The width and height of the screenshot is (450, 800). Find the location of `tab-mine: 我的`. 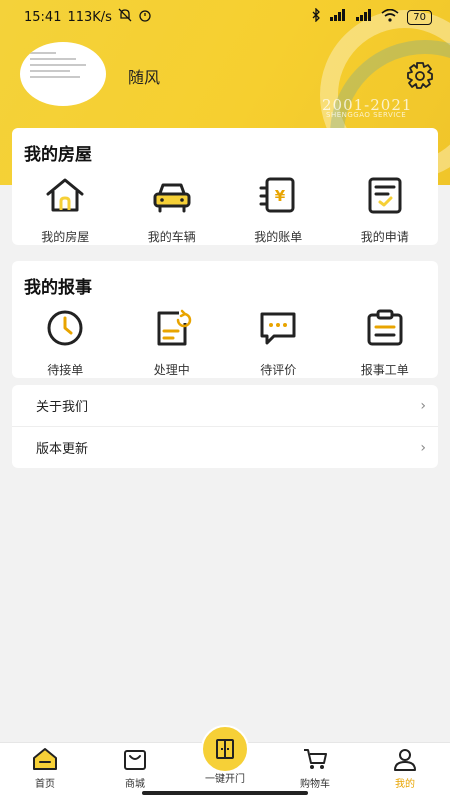

tab-mine: 我的 is located at coordinates (405, 771).